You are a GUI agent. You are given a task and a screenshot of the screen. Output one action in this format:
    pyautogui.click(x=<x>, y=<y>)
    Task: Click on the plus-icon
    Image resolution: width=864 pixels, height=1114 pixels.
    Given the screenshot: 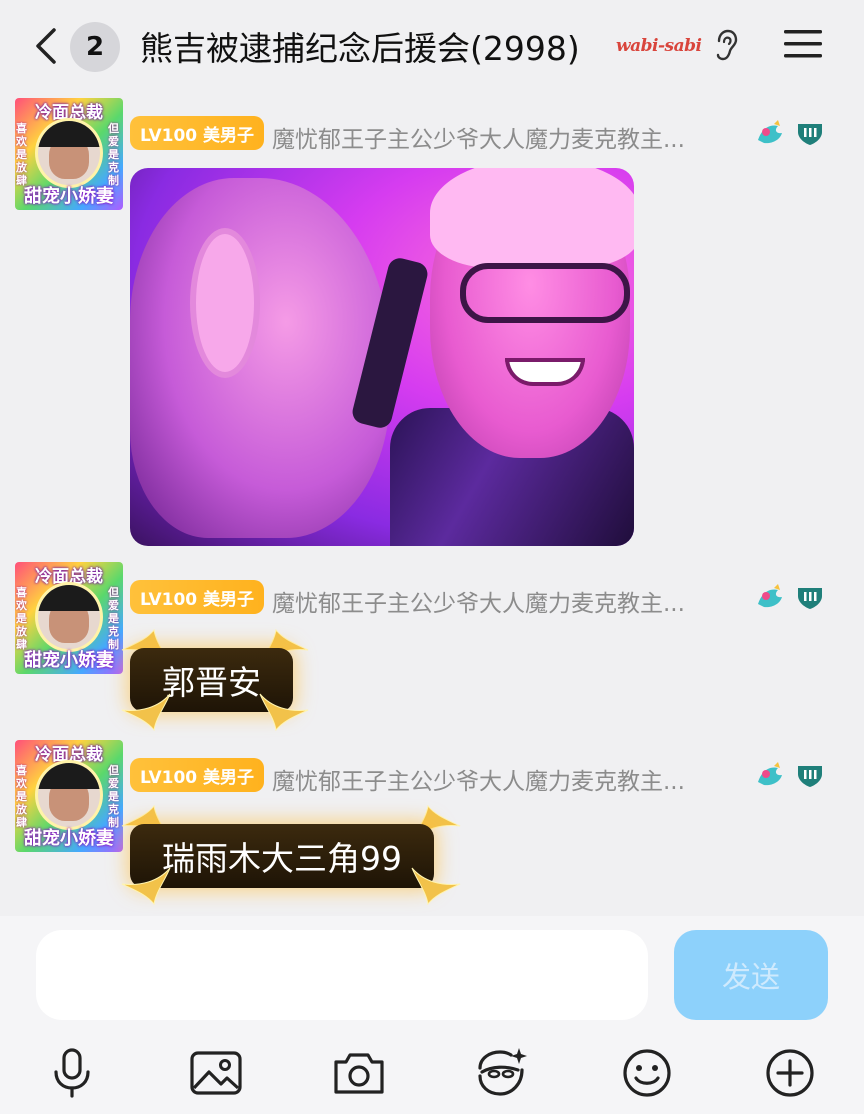 What is the action you would take?
    pyautogui.click(x=790, y=1073)
    